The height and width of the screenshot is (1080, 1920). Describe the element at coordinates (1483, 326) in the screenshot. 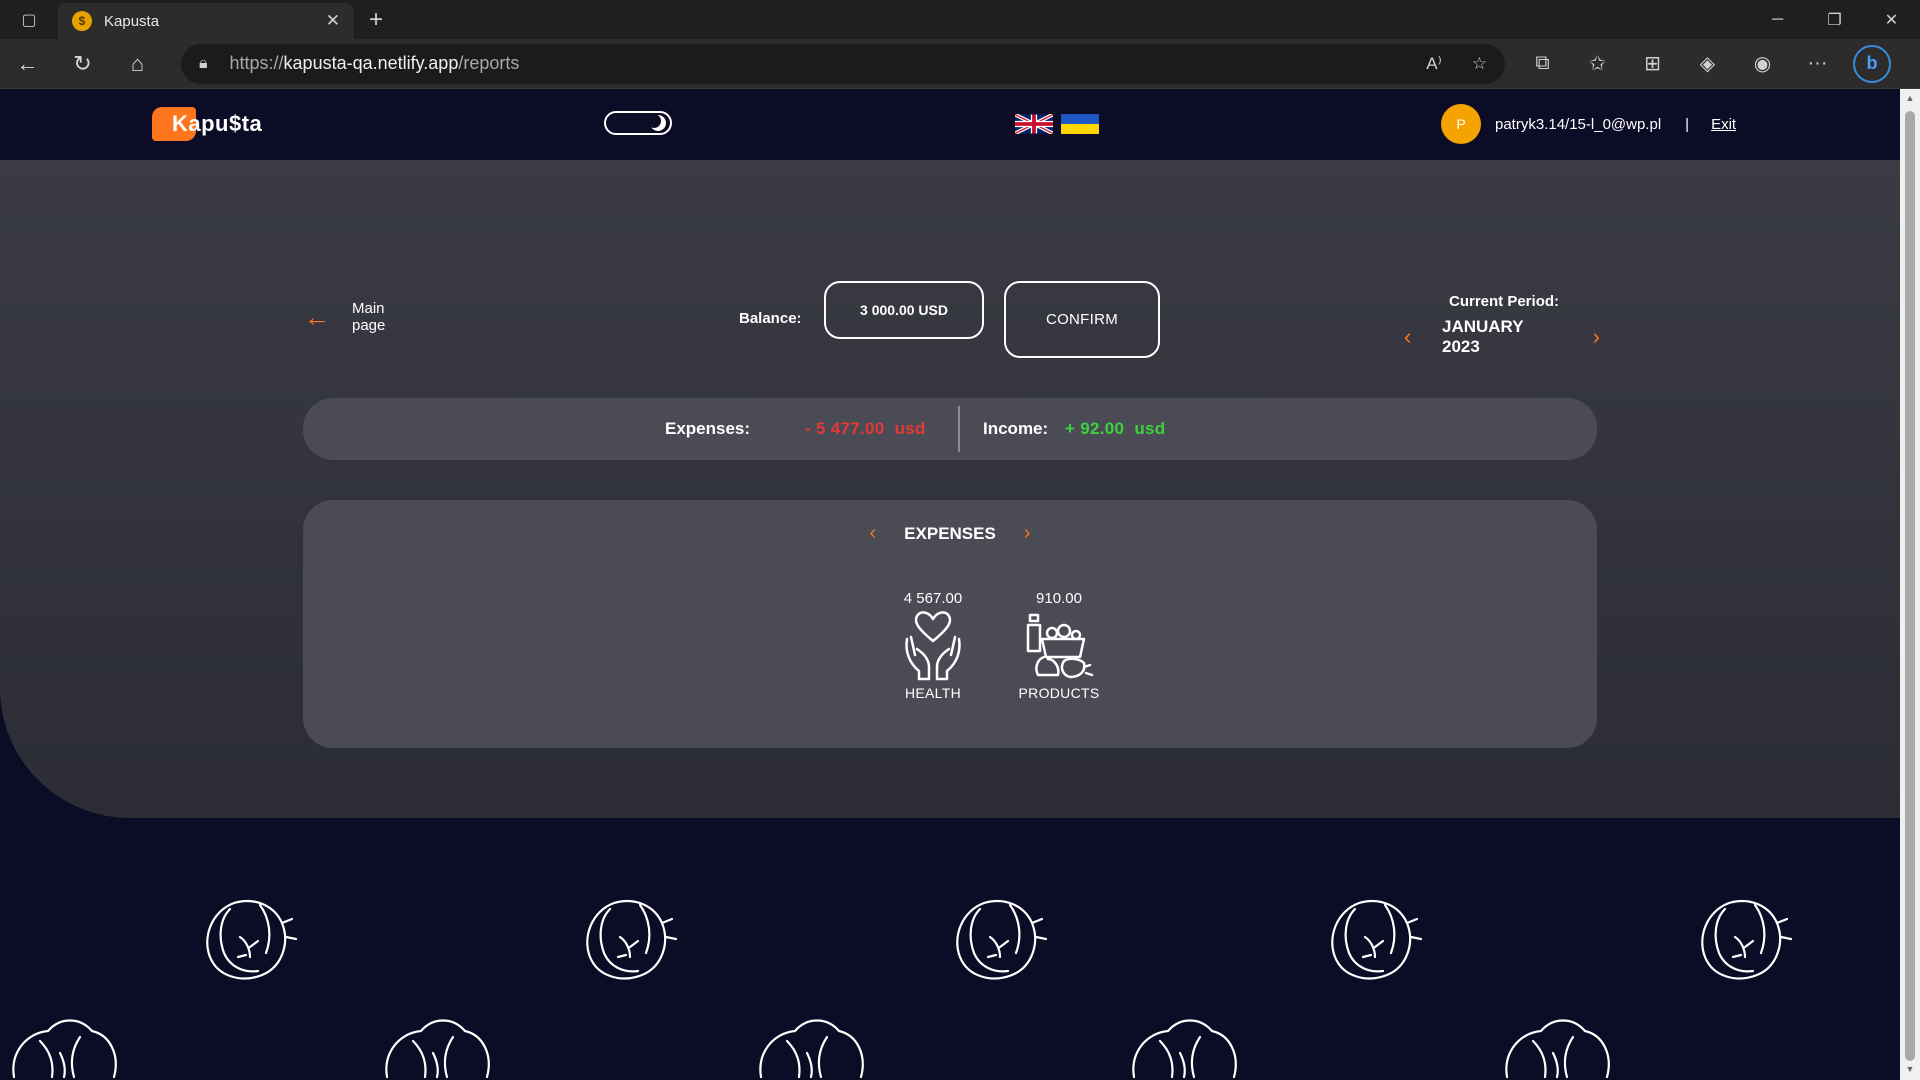

I see `period-month: JANUARY` at that location.